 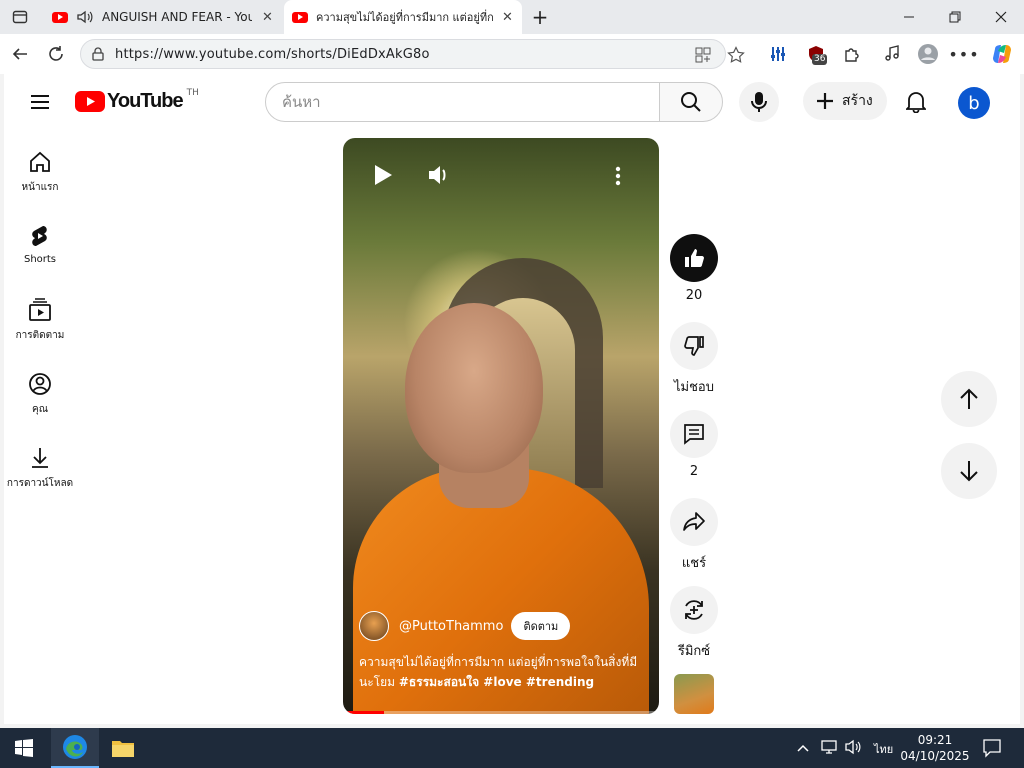 What do you see at coordinates (541, 626) in the screenshot?
I see `subscribe-button: ติดตาม` at bounding box center [541, 626].